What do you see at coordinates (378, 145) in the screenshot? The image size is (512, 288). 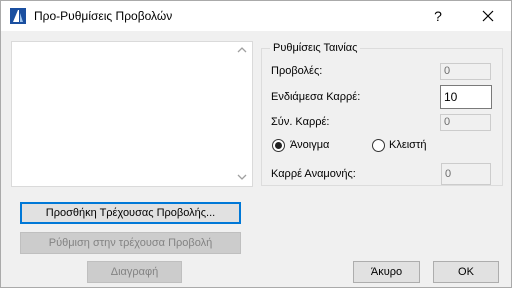 I see `closed-radio` at bounding box center [378, 145].